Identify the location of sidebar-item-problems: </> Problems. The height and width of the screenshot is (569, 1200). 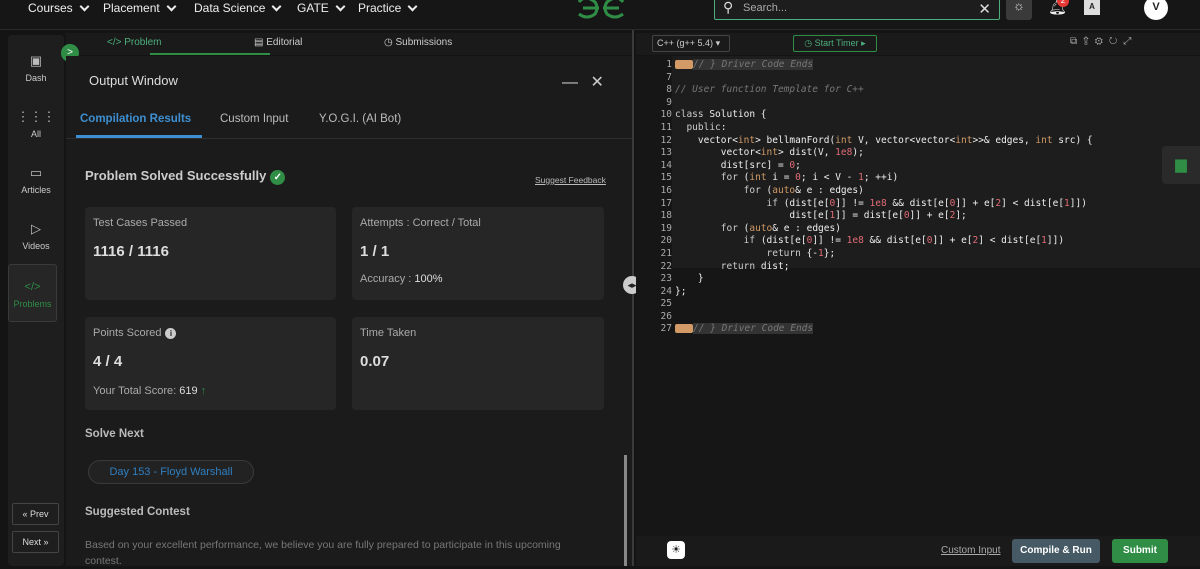
(32, 293).